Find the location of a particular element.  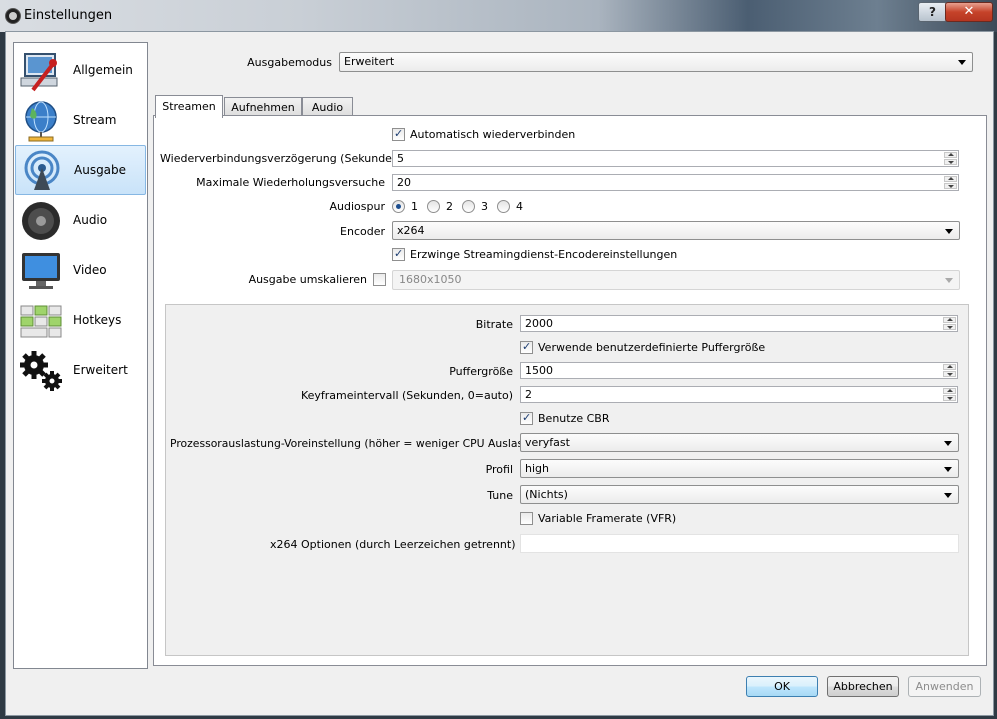

ok-button: OK is located at coordinates (782, 686).